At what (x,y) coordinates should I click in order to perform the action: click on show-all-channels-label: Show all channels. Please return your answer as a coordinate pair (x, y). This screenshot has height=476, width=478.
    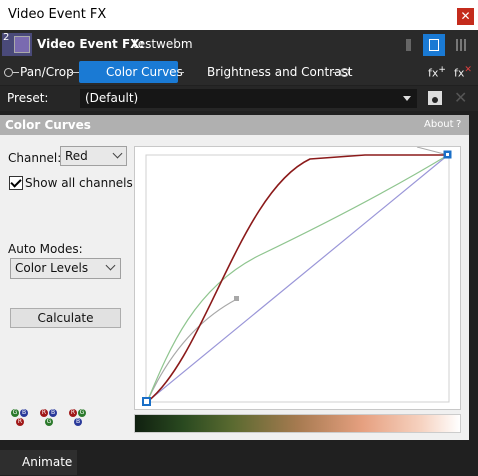
    Looking at the image, I should click on (79, 183).